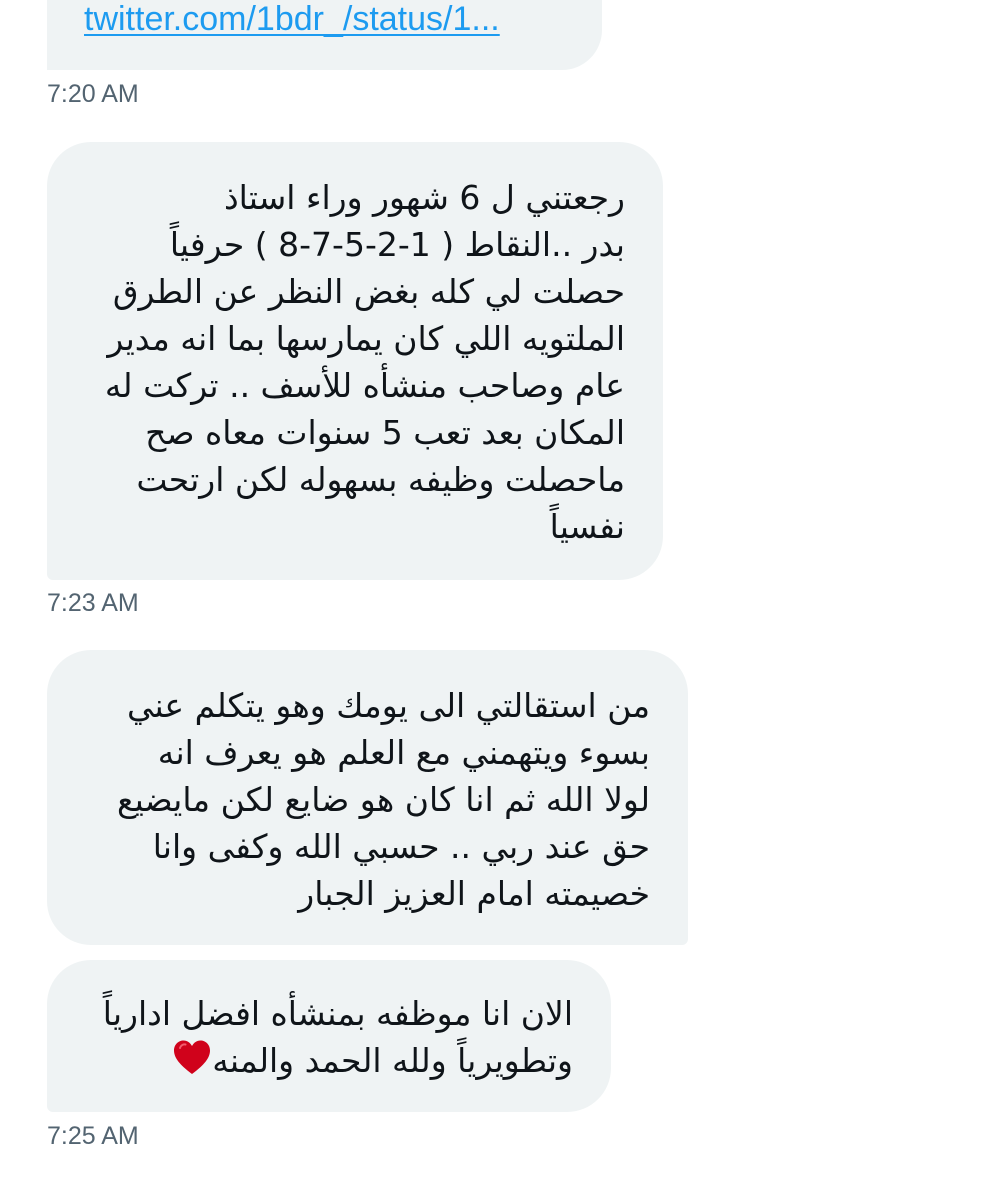  I want to click on message-line: بسوء ويتهمني مع العلم هو يعرف انه, so click(403, 752).